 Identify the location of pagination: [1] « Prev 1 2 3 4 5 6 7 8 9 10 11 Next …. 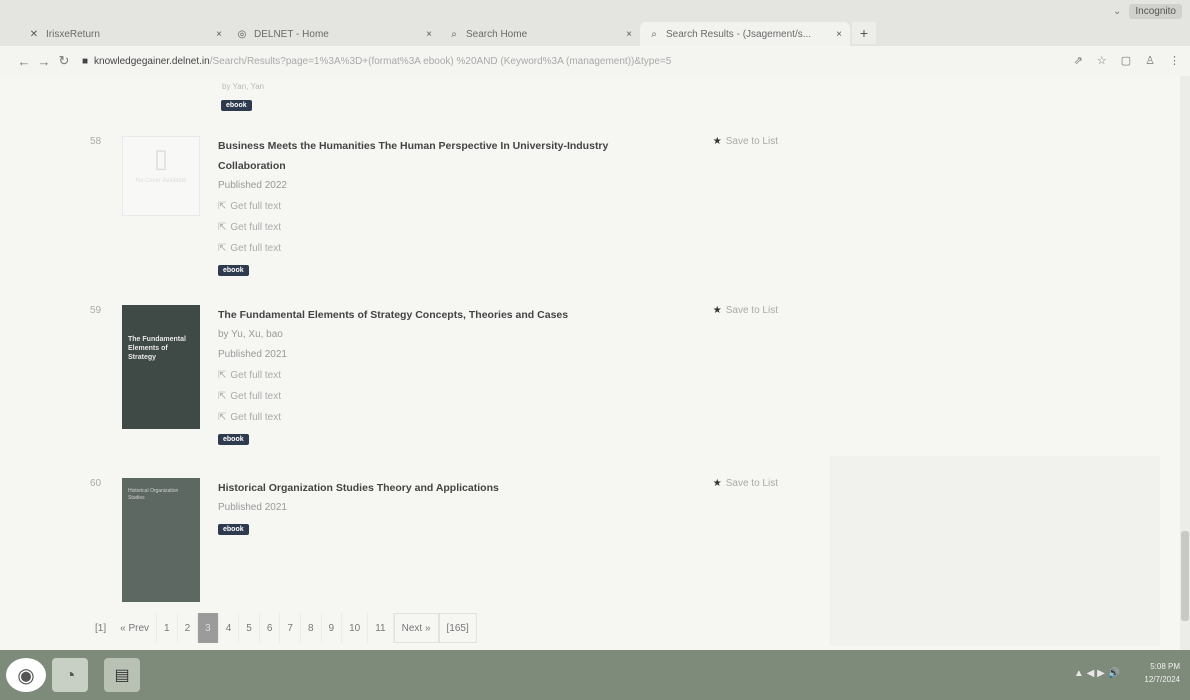
(282, 628).